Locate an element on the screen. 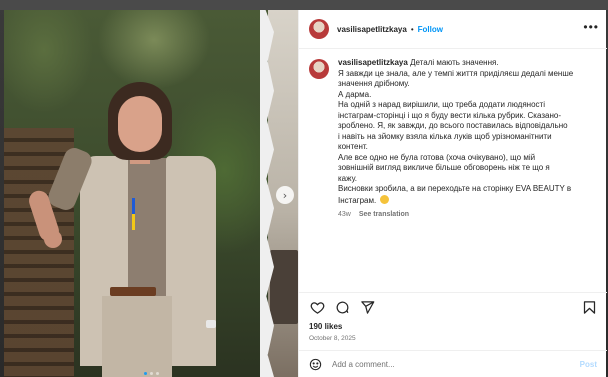  photo-pants is located at coordinates (137, 336).